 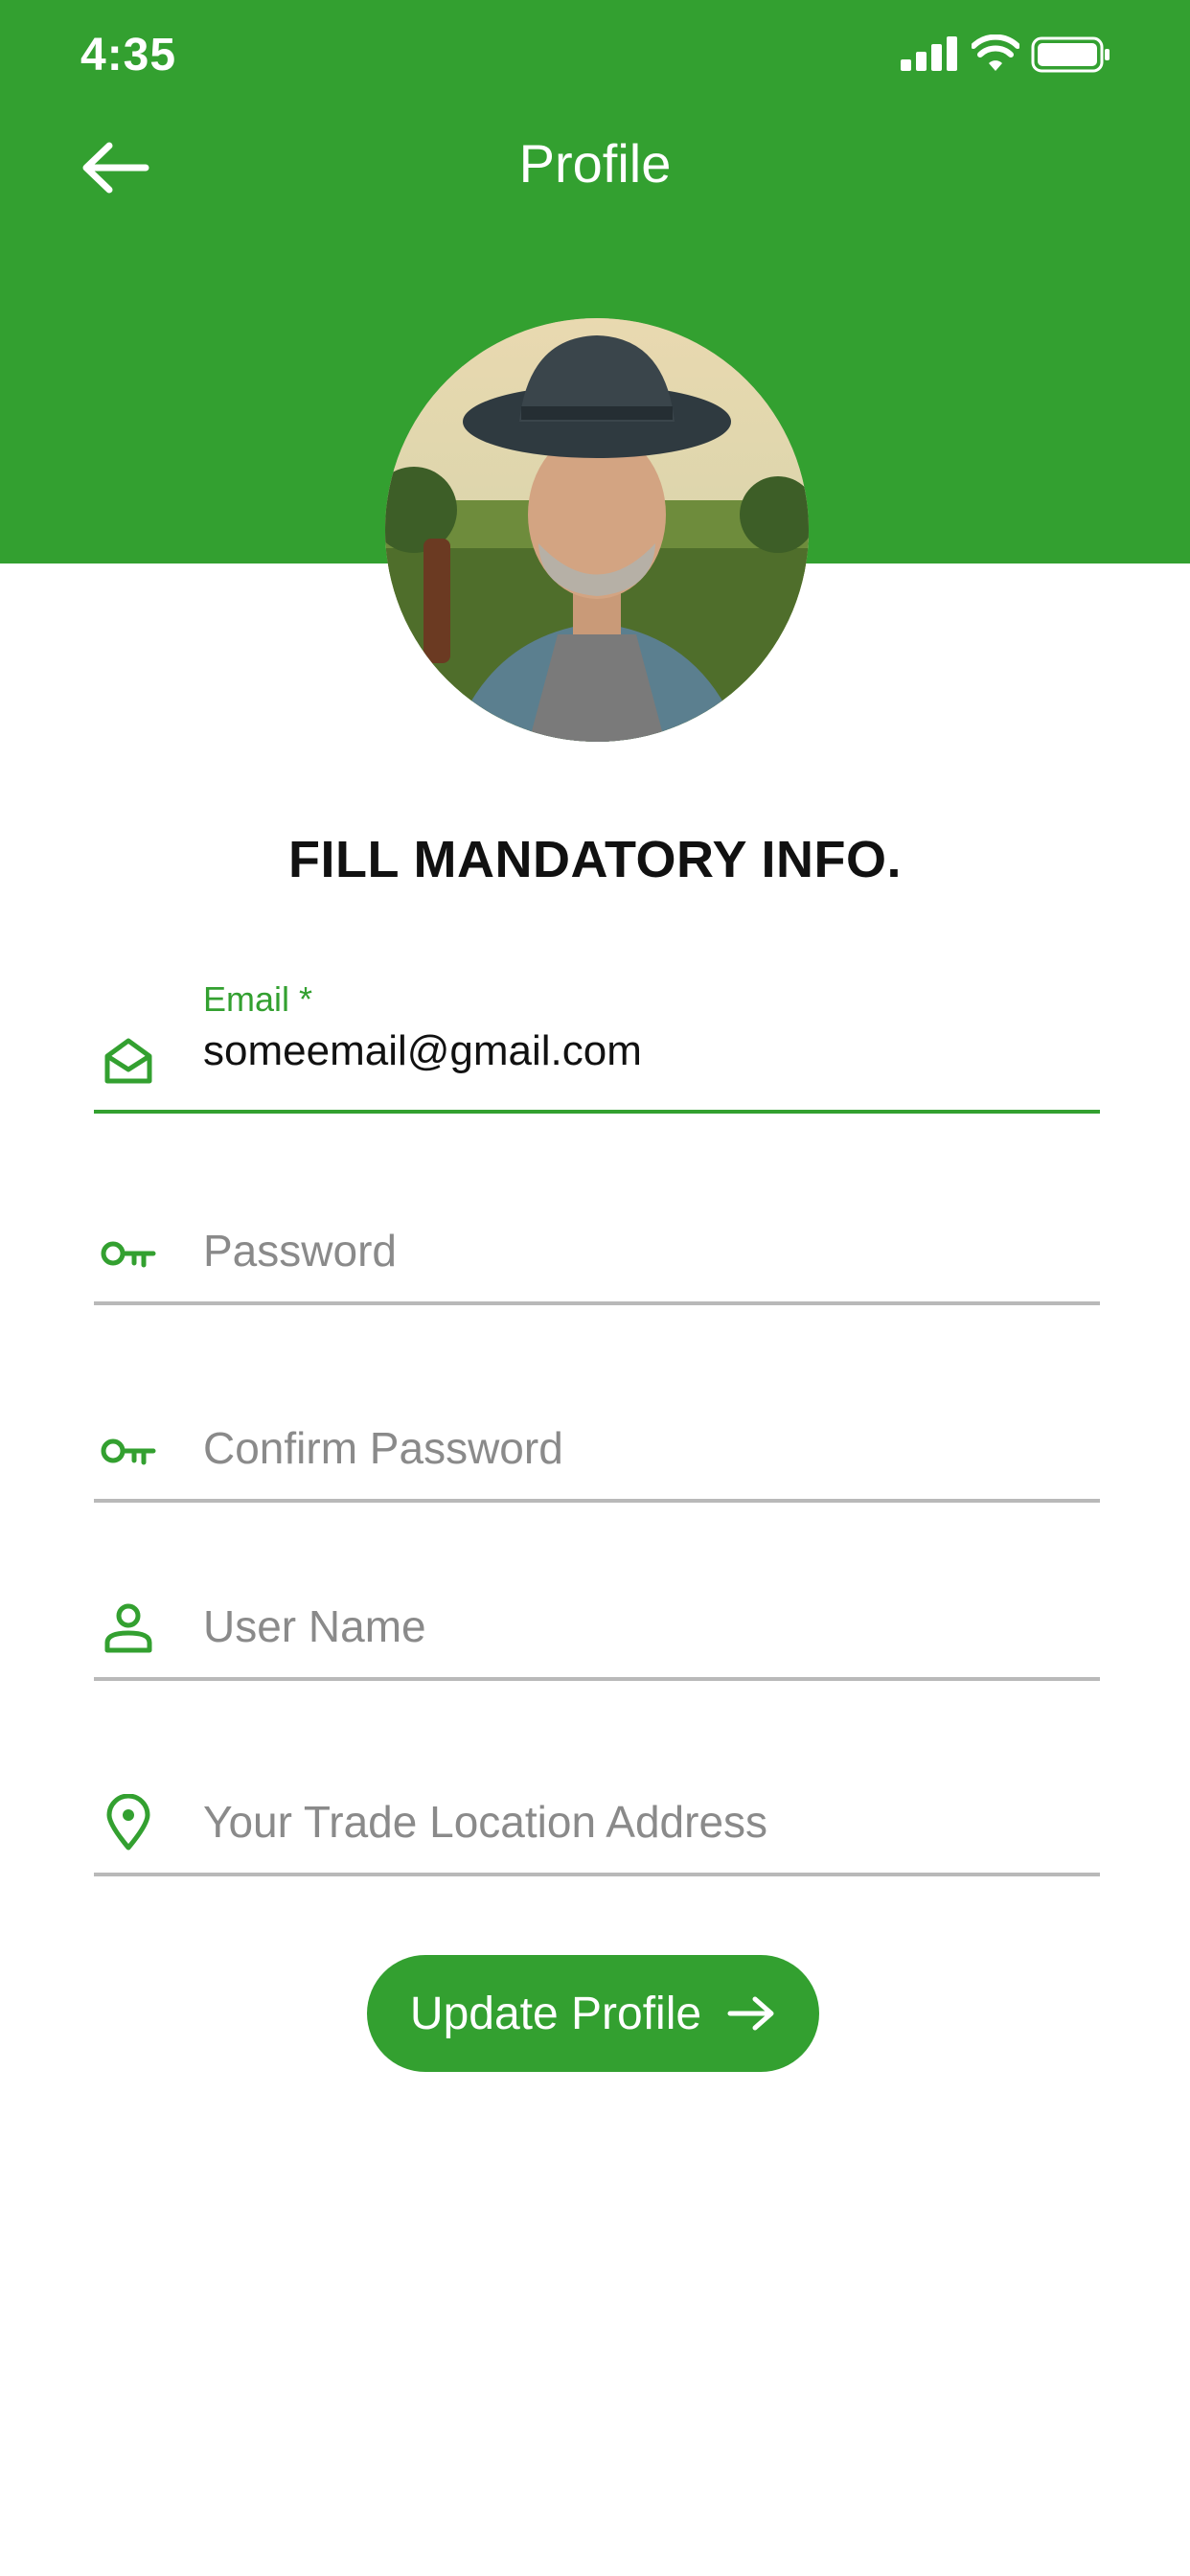 I want to click on user-icon, so click(x=128, y=1628).